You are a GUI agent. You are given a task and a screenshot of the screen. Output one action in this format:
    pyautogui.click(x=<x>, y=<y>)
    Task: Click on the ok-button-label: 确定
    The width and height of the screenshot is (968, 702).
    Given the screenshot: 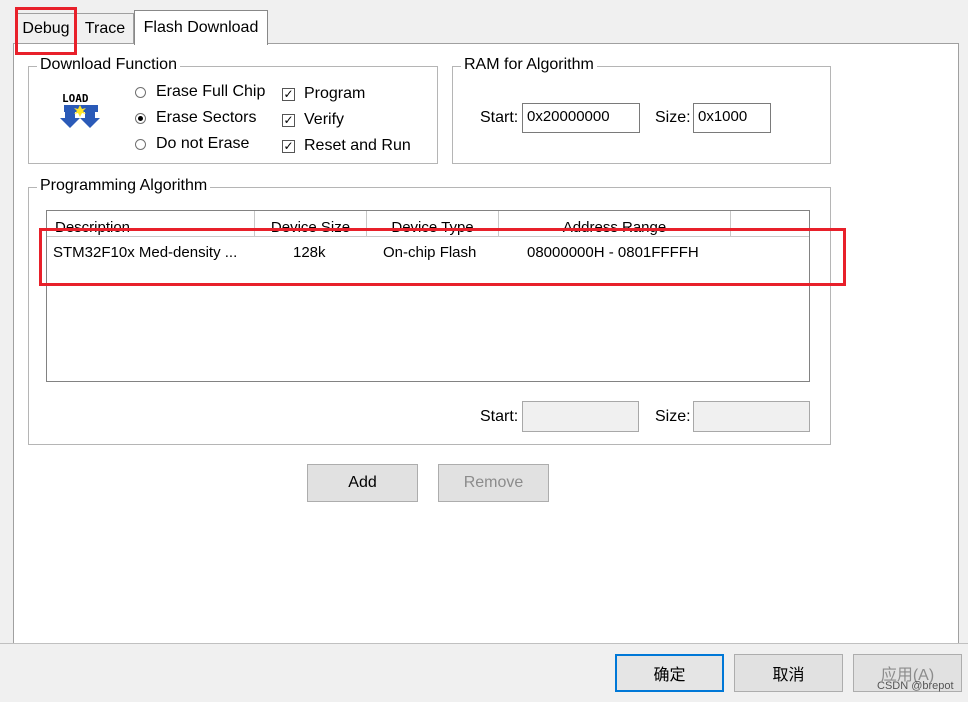 What is the action you would take?
    pyautogui.click(x=669, y=675)
    